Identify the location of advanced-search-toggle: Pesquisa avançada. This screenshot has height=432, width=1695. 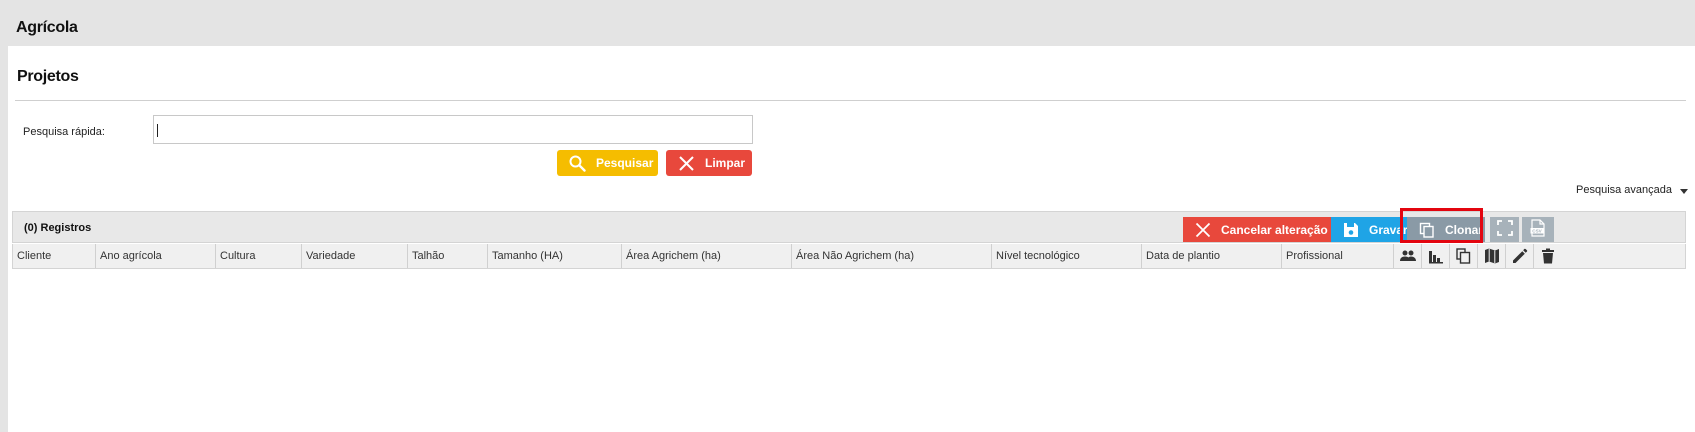
(1624, 190).